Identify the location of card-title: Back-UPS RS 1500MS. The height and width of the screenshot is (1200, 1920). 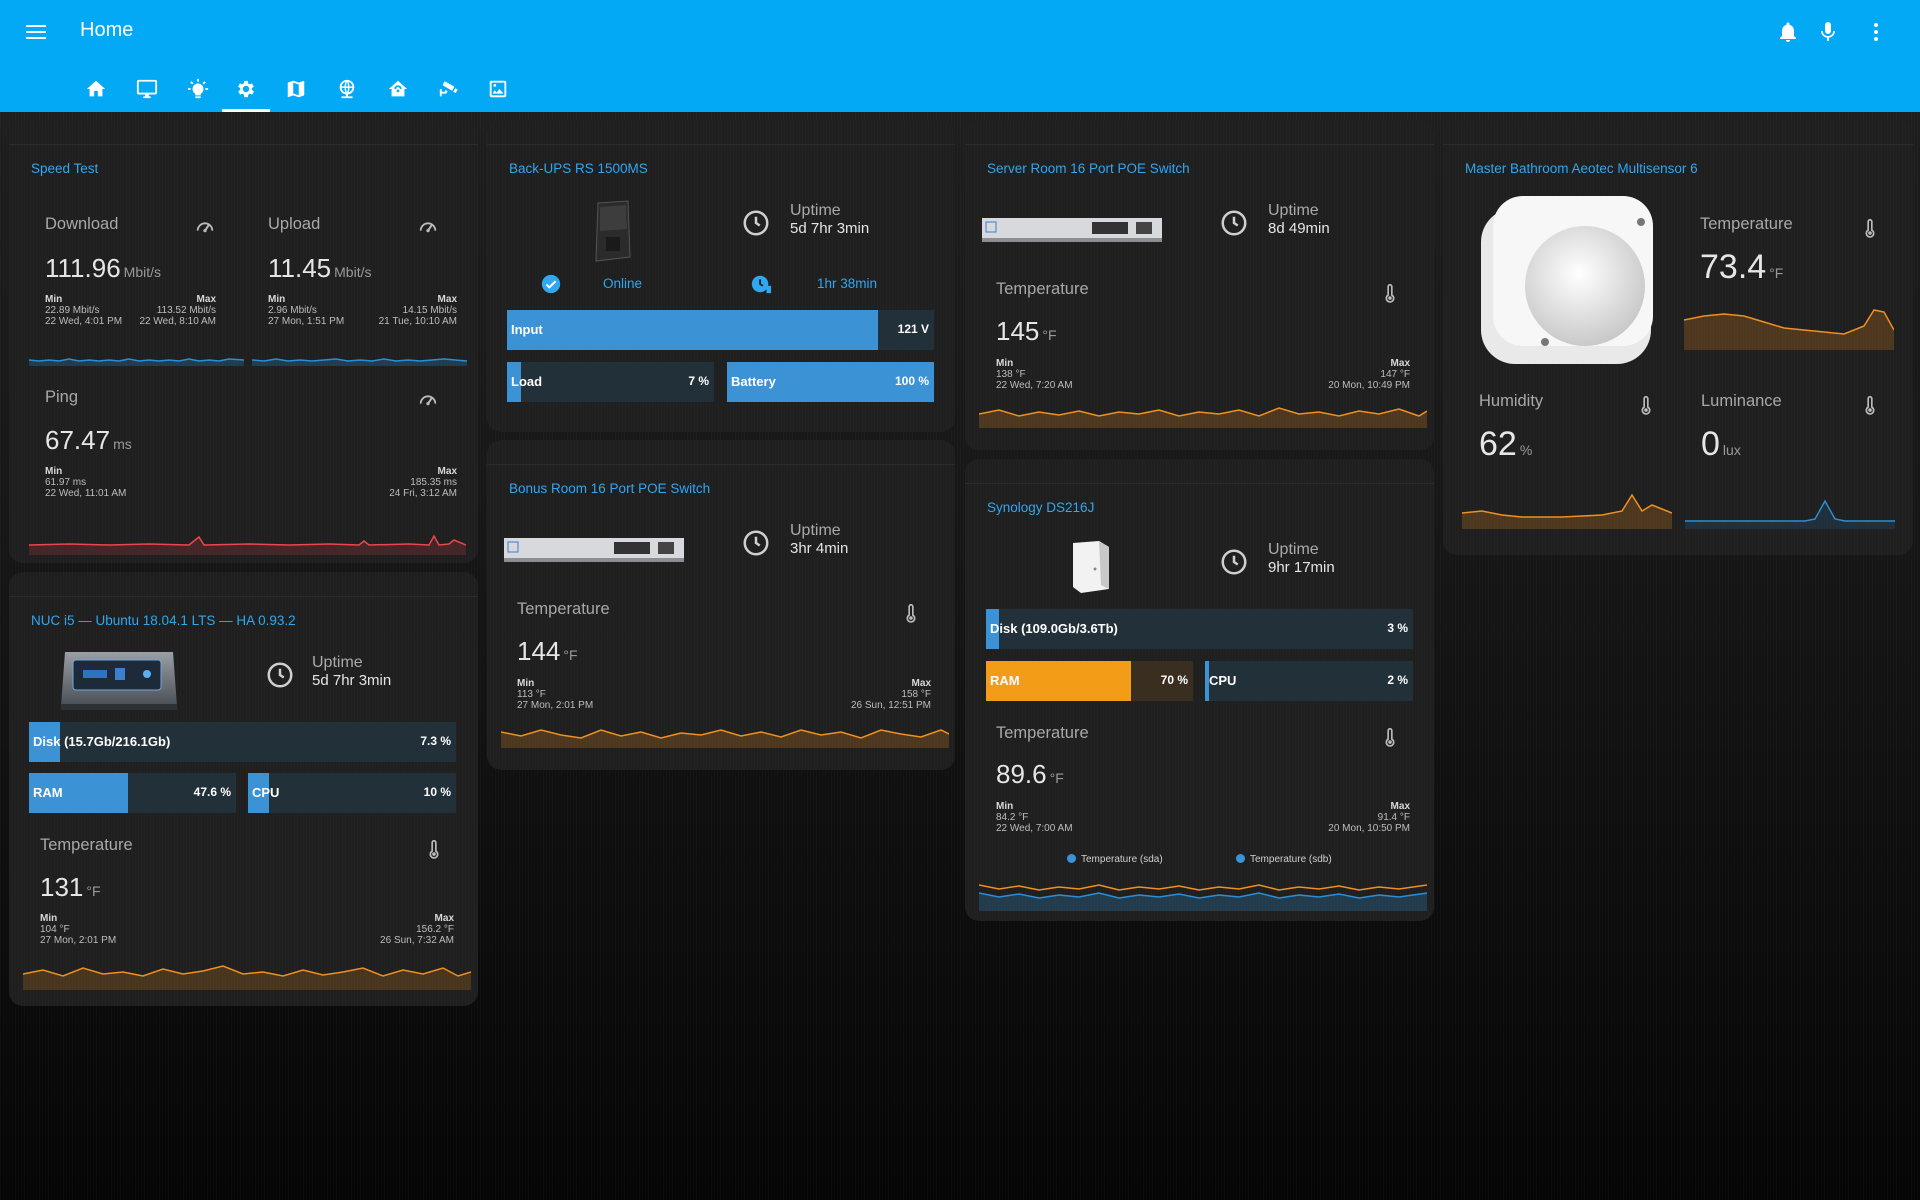
(578, 168).